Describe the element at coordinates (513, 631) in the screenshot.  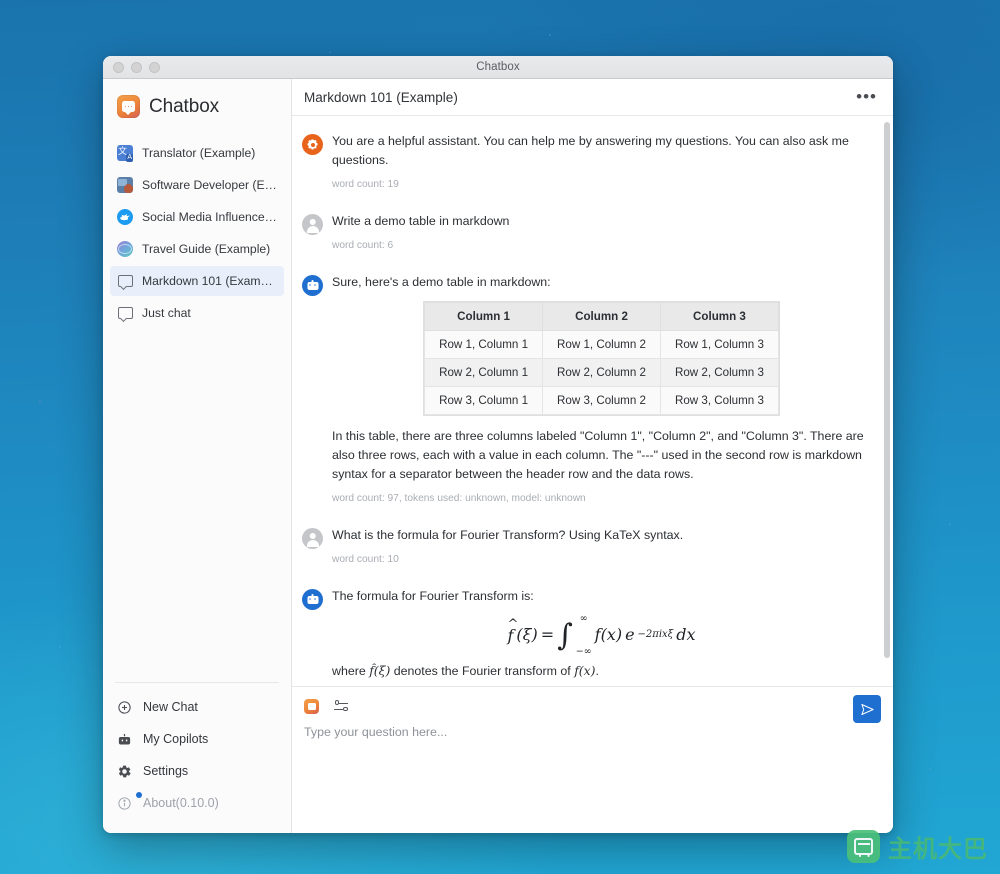
I see `formula-lhs-fn: f` at that location.